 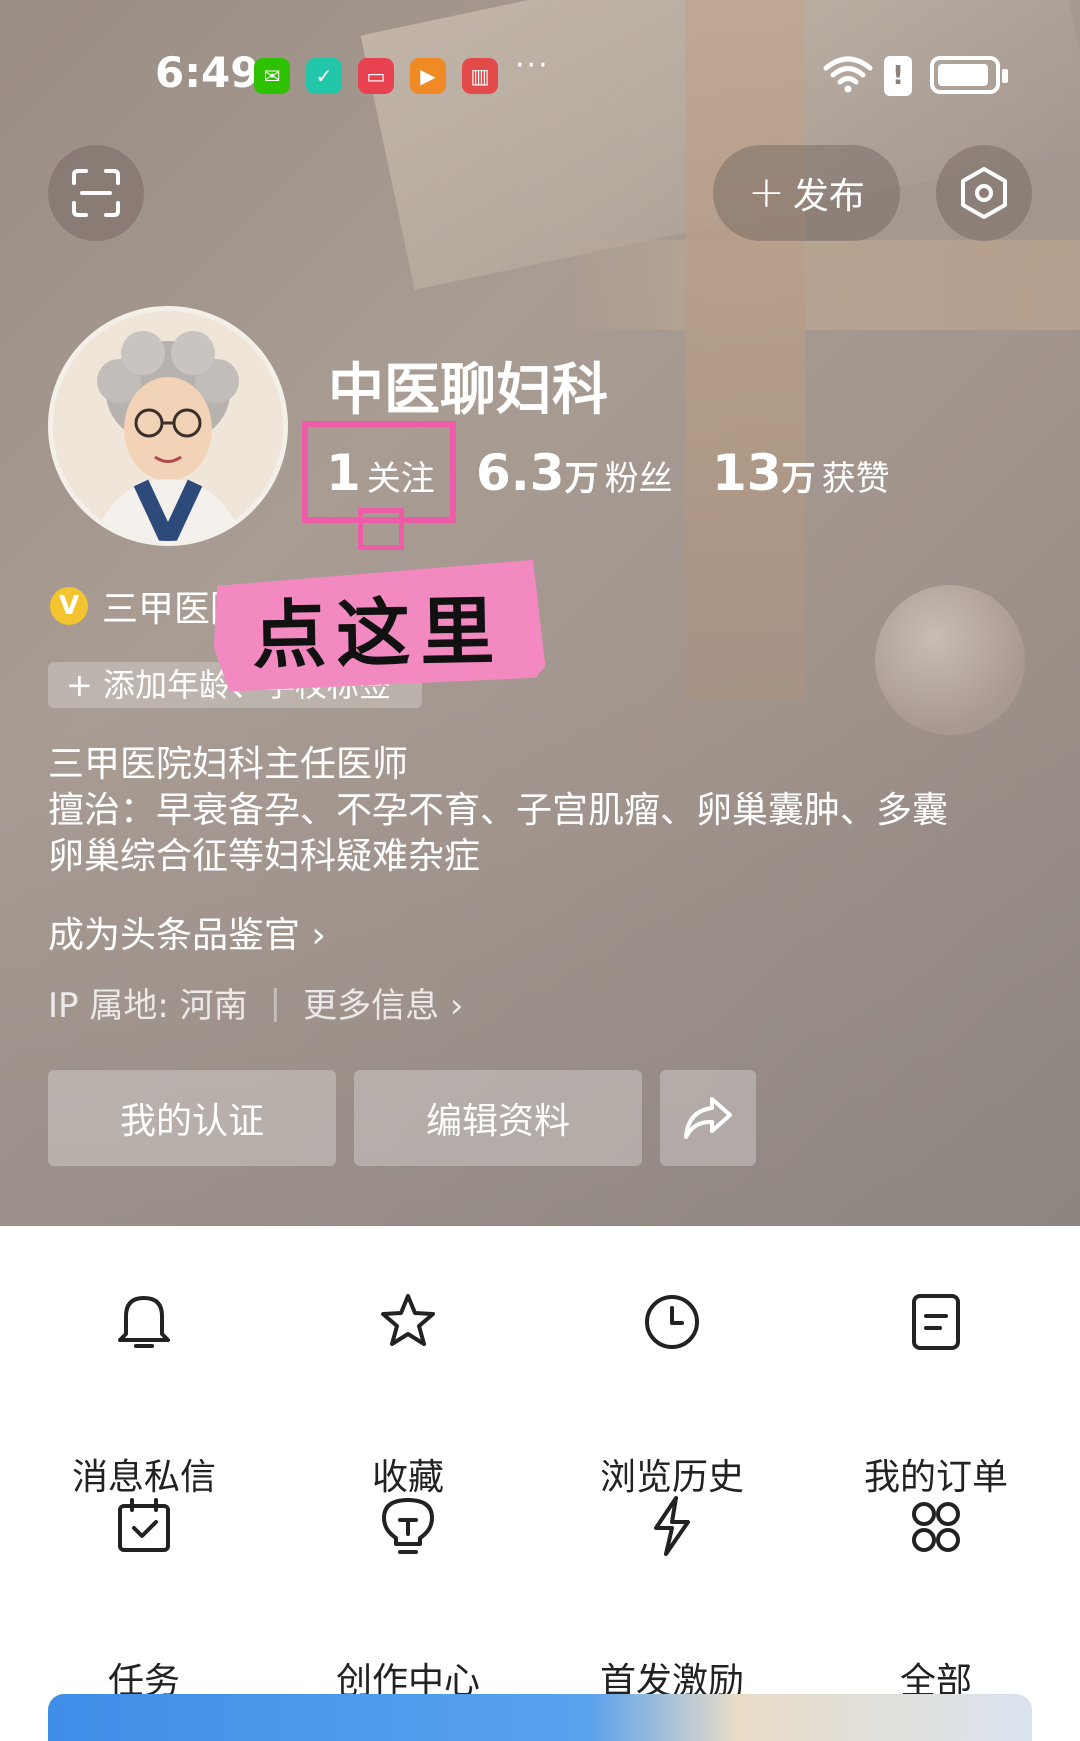 I want to click on bio-line: 卵巢综合征等妇科疑难杂症, so click(x=264, y=856).